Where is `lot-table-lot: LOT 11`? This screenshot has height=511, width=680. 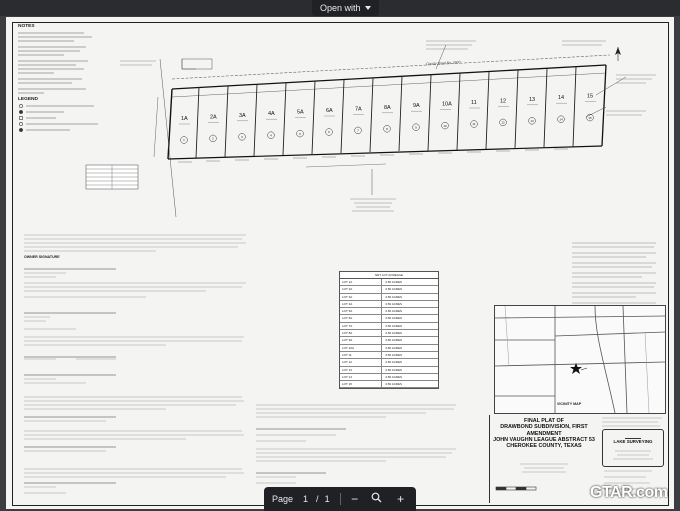
lot-table-lot: LOT 11 is located at coordinates (361, 355).